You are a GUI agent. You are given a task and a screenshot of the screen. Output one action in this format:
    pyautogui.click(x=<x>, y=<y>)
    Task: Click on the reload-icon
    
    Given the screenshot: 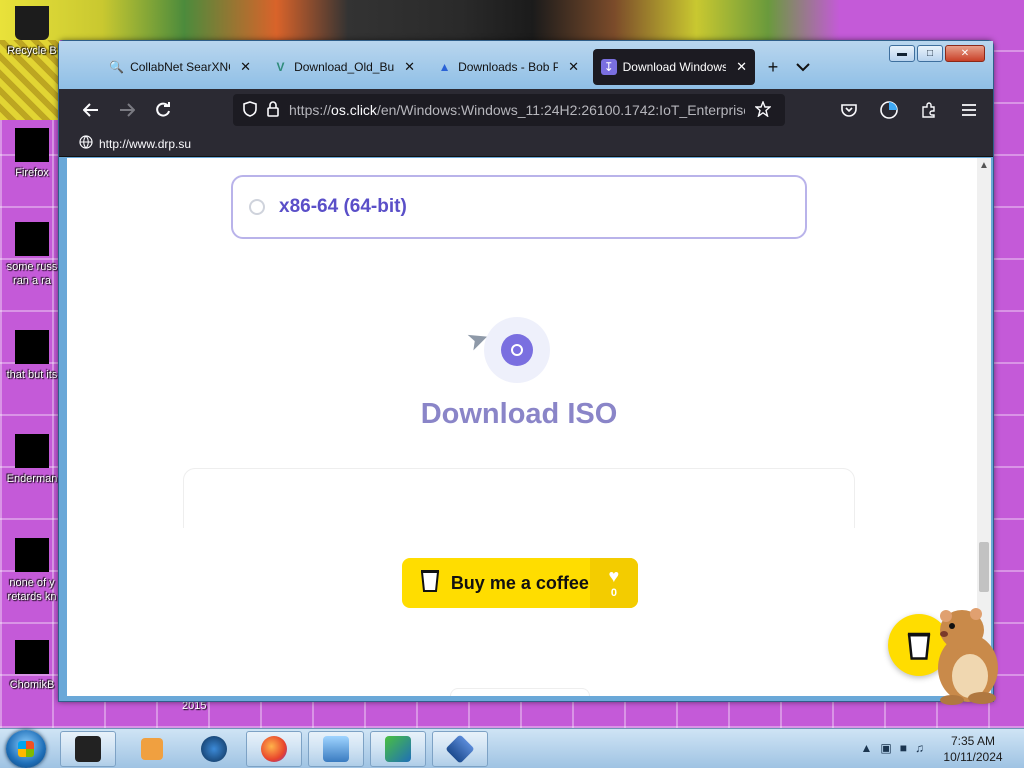 What is the action you would take?
    pyautogui.click(x=163, y=109)
    